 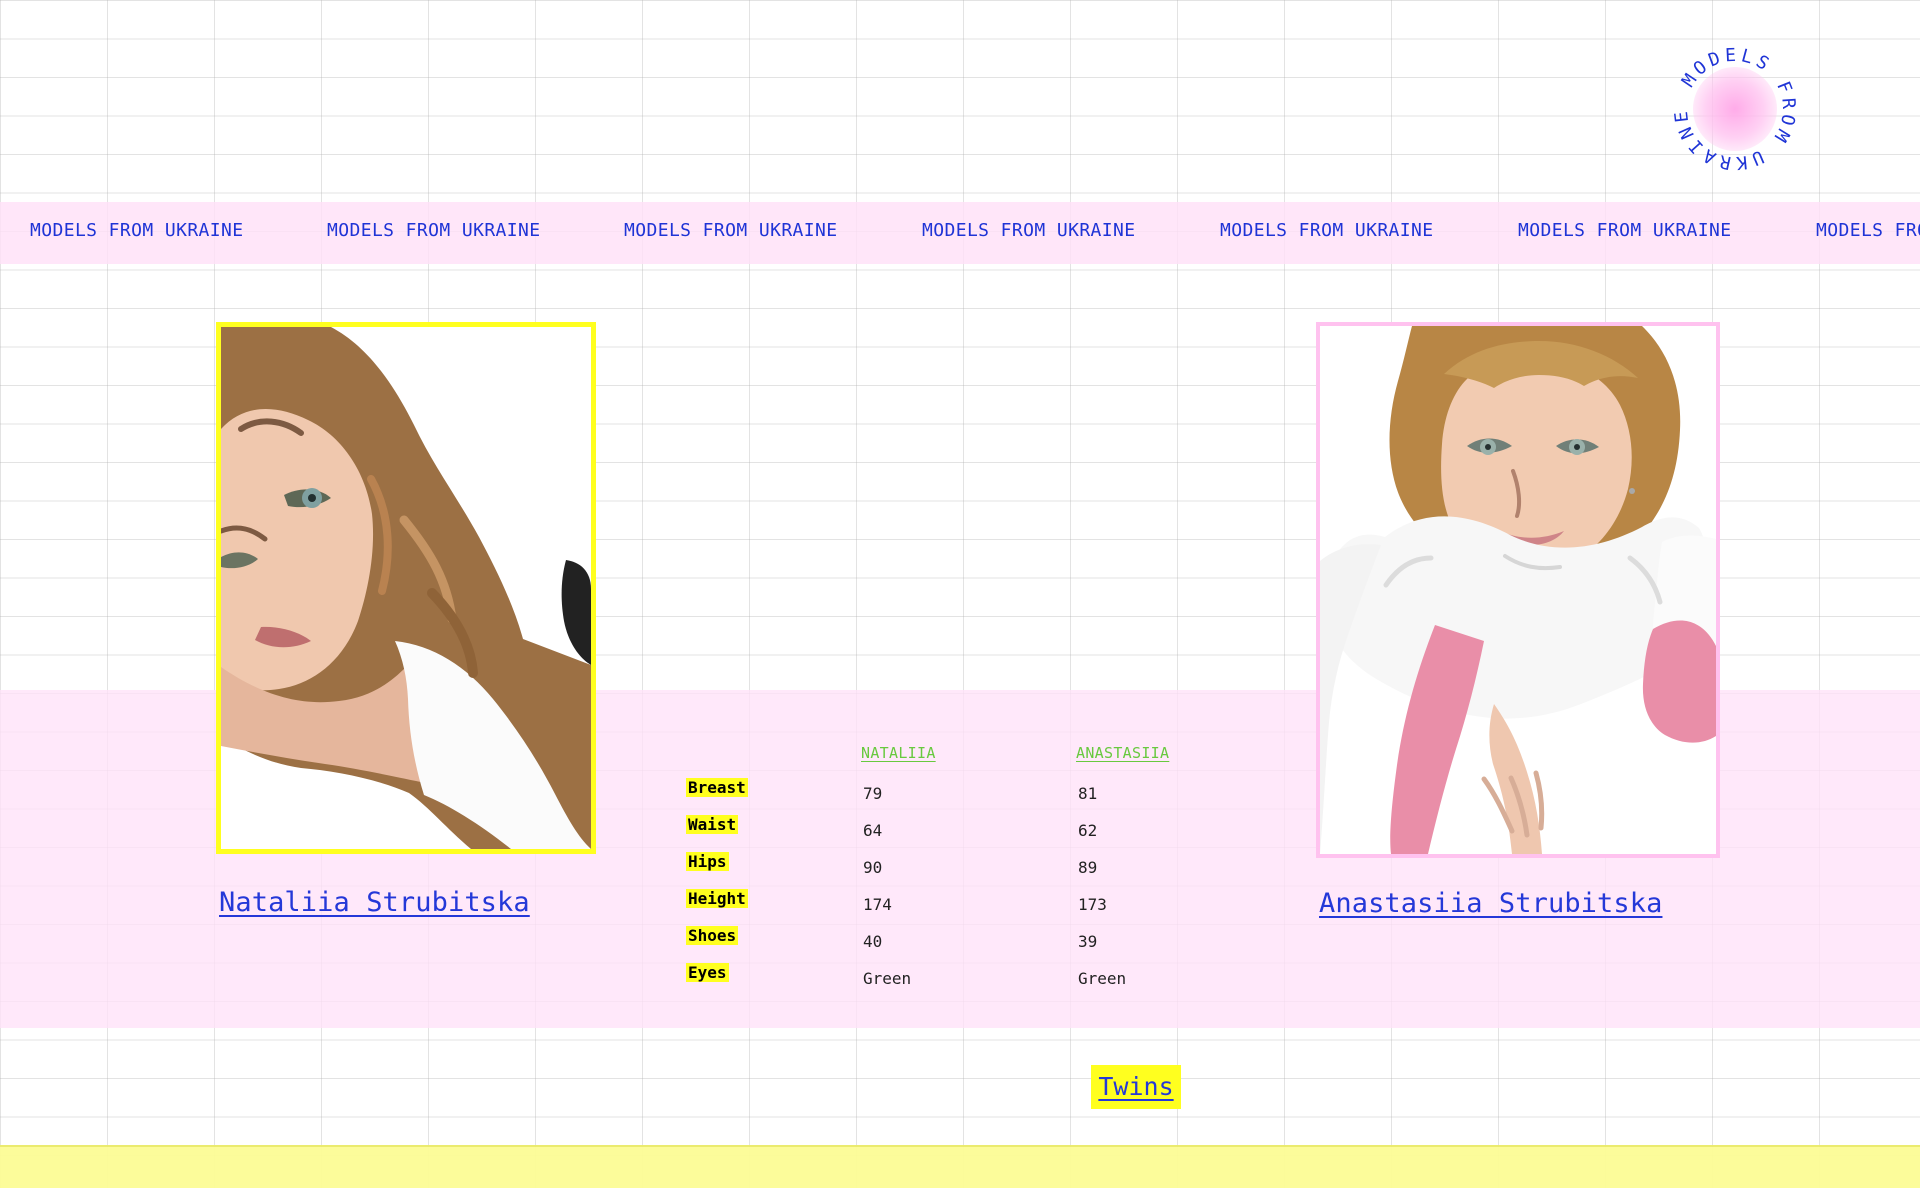 I want to click on measurement-row: Hips 90 89, so click(x=956, y=866).